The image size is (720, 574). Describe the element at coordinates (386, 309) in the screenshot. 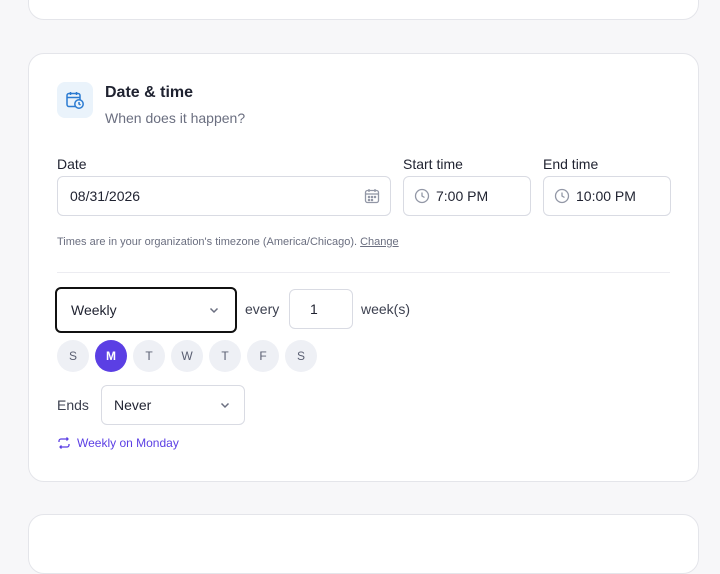

I see `interval-unit-label: week(s)` at that location.